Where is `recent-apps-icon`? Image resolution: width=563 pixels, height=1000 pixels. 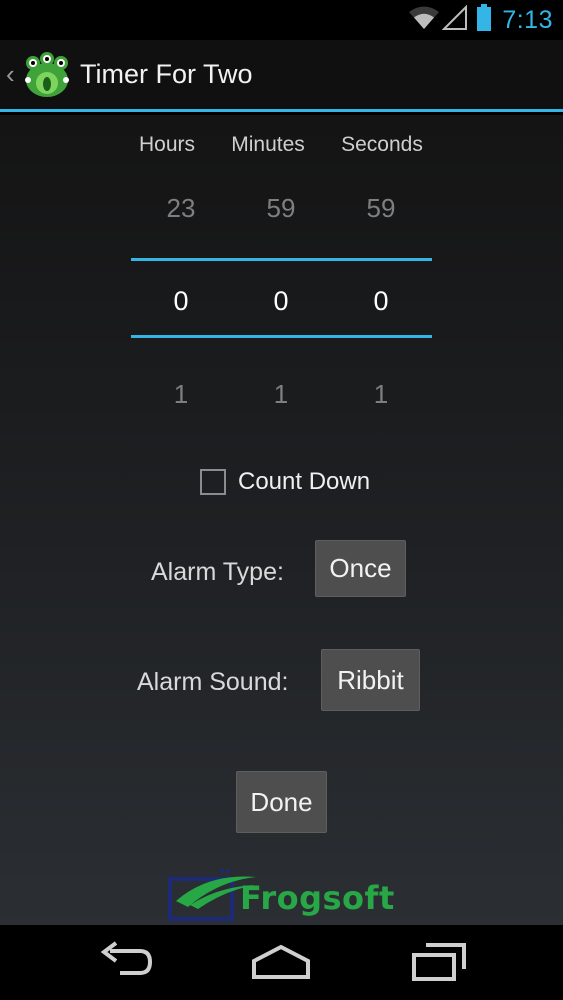
recent-apps-icon is located at coordinates (439, 964).